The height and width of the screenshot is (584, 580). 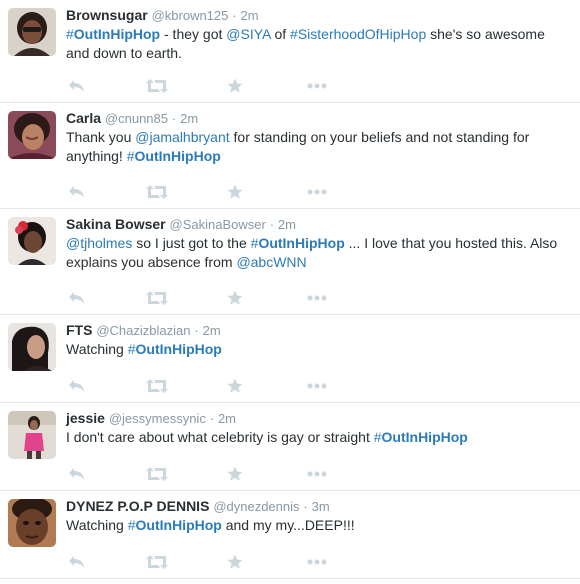 I want to click on user-fullname: FTS, so click(x=79, y=330).